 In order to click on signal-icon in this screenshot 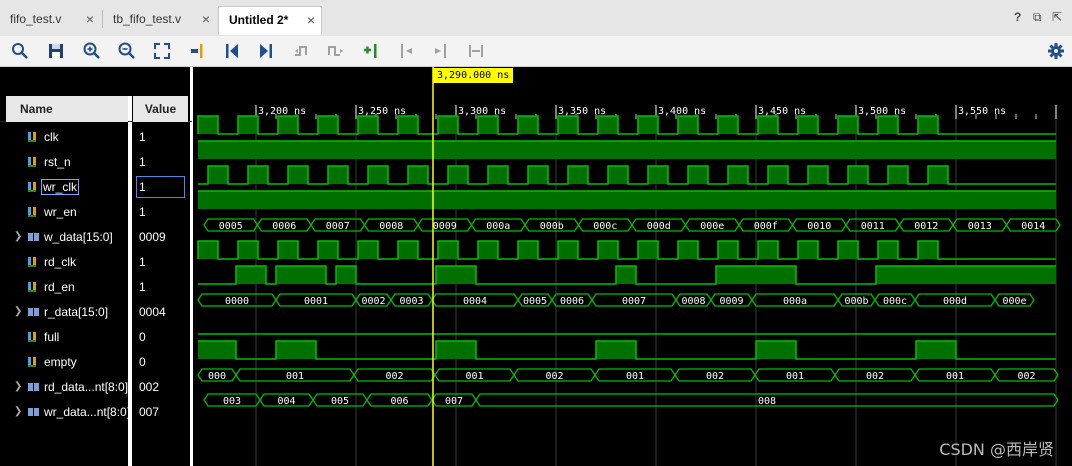, I will do `click(32, 287)`.